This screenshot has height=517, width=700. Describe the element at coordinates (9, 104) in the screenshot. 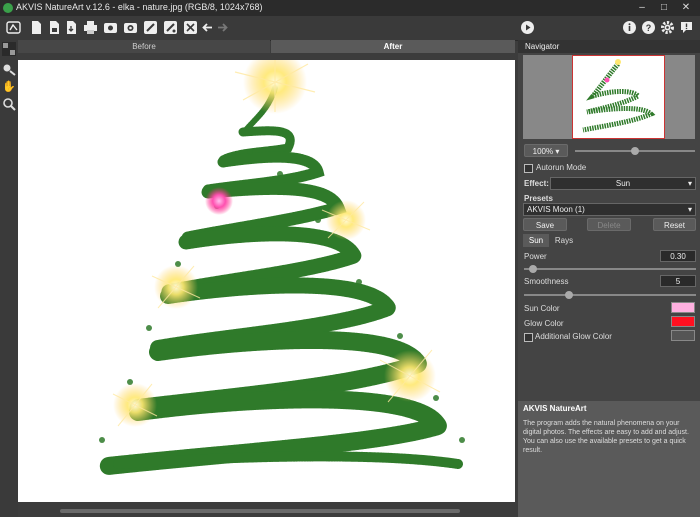

I see `zoom-icon` at that location.